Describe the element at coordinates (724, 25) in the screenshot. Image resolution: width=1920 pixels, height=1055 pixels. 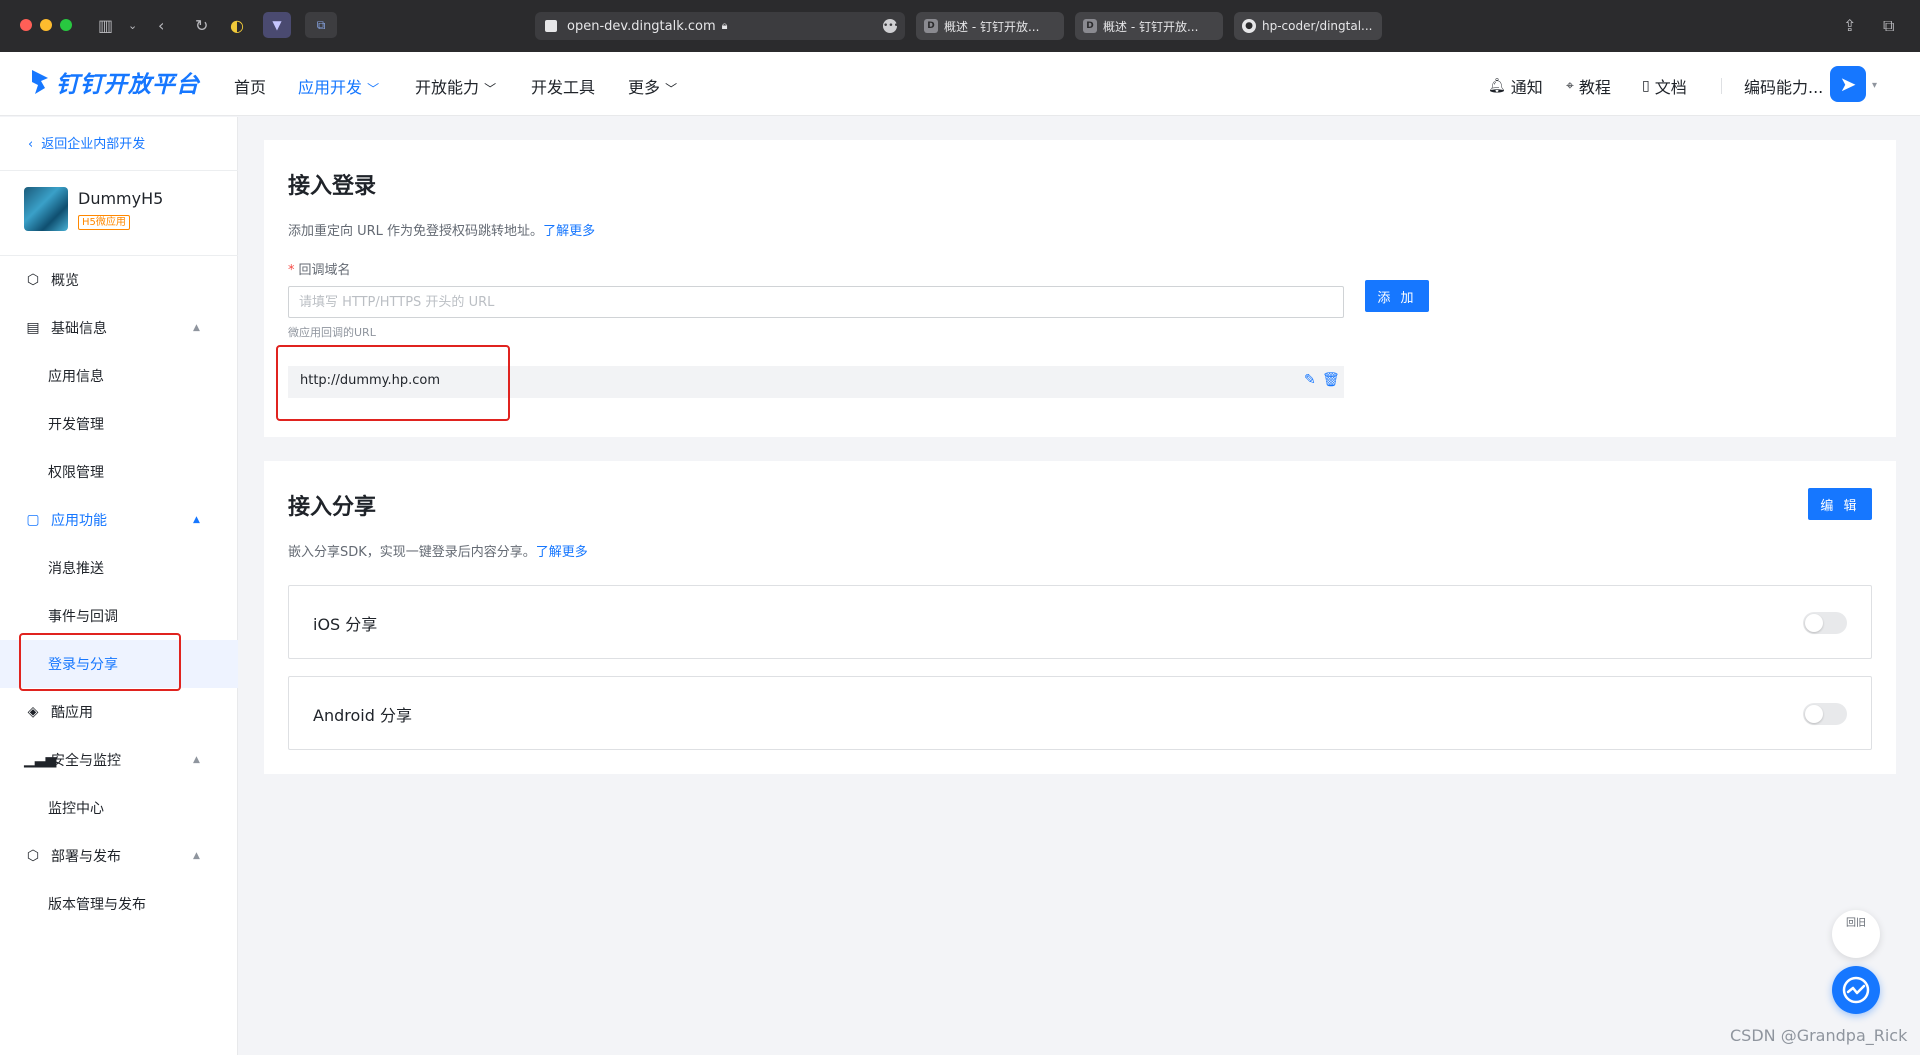
I see `lock-icon: 🔒︎` at that location.